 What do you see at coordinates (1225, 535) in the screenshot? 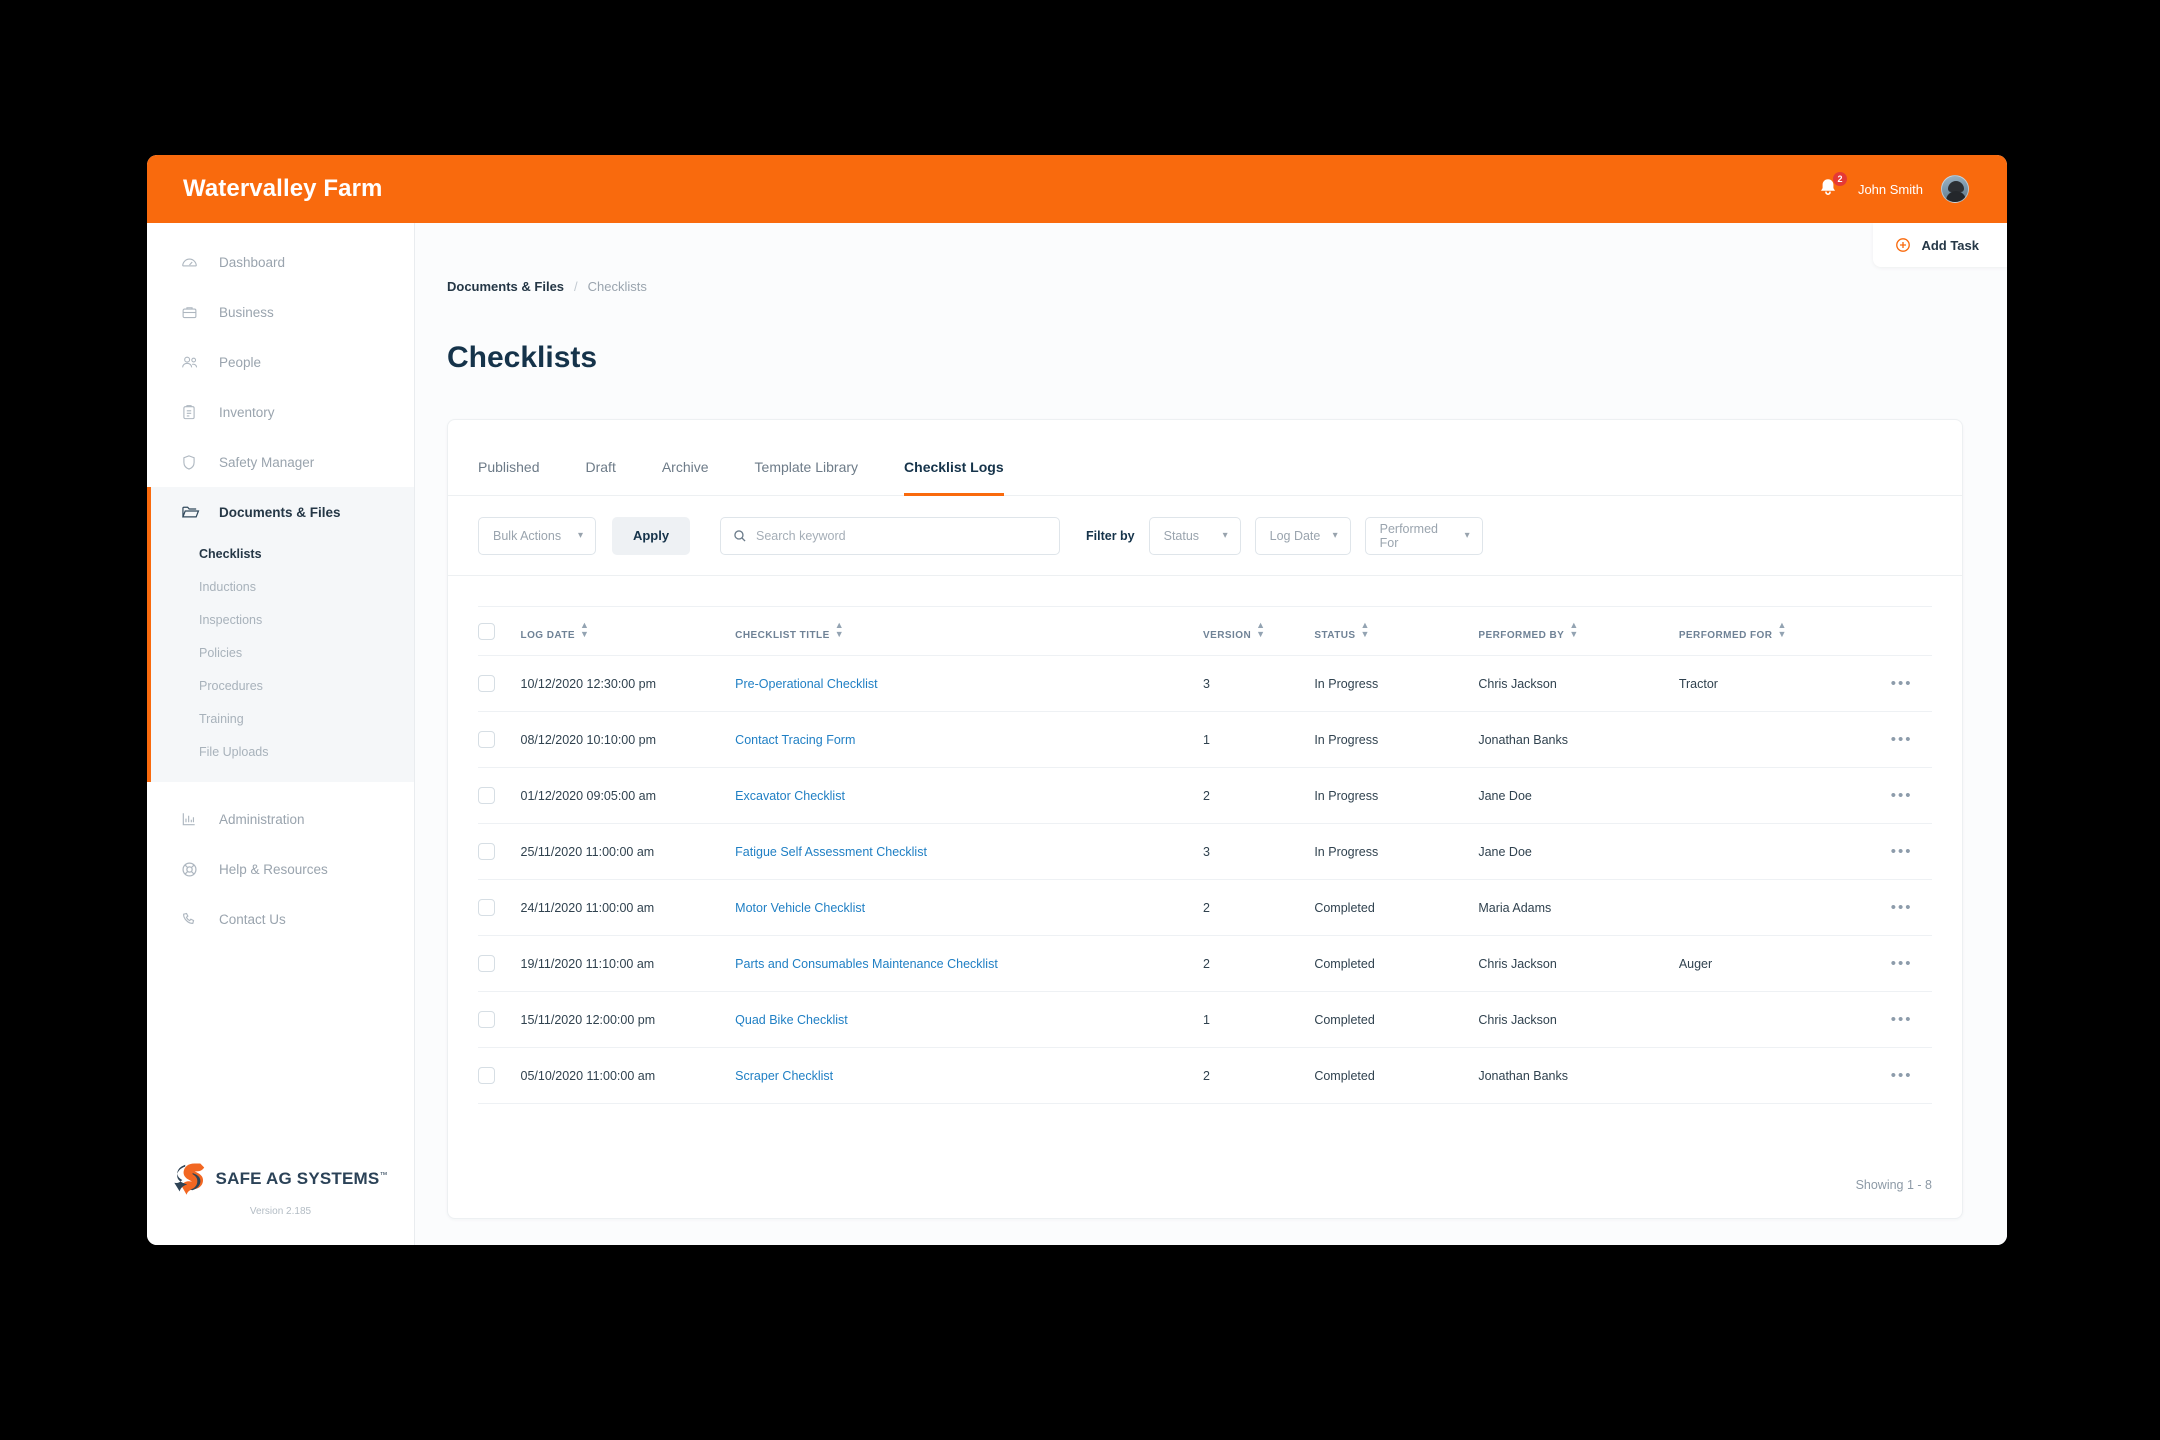
I see `chevron-down-icon: ▾` at bounding box center [1225, 535].